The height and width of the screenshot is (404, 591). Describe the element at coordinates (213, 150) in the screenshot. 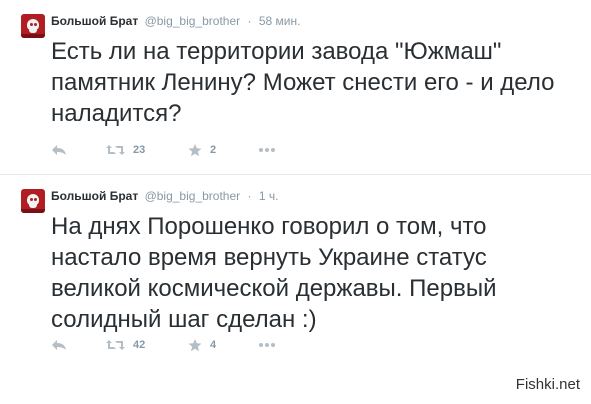

I see `favorite-count: 2` at that location.